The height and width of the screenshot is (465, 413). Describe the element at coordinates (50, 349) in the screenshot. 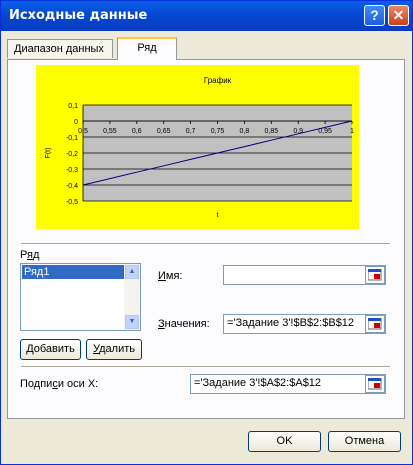

I see `add-series-button: Добавить` at that location.